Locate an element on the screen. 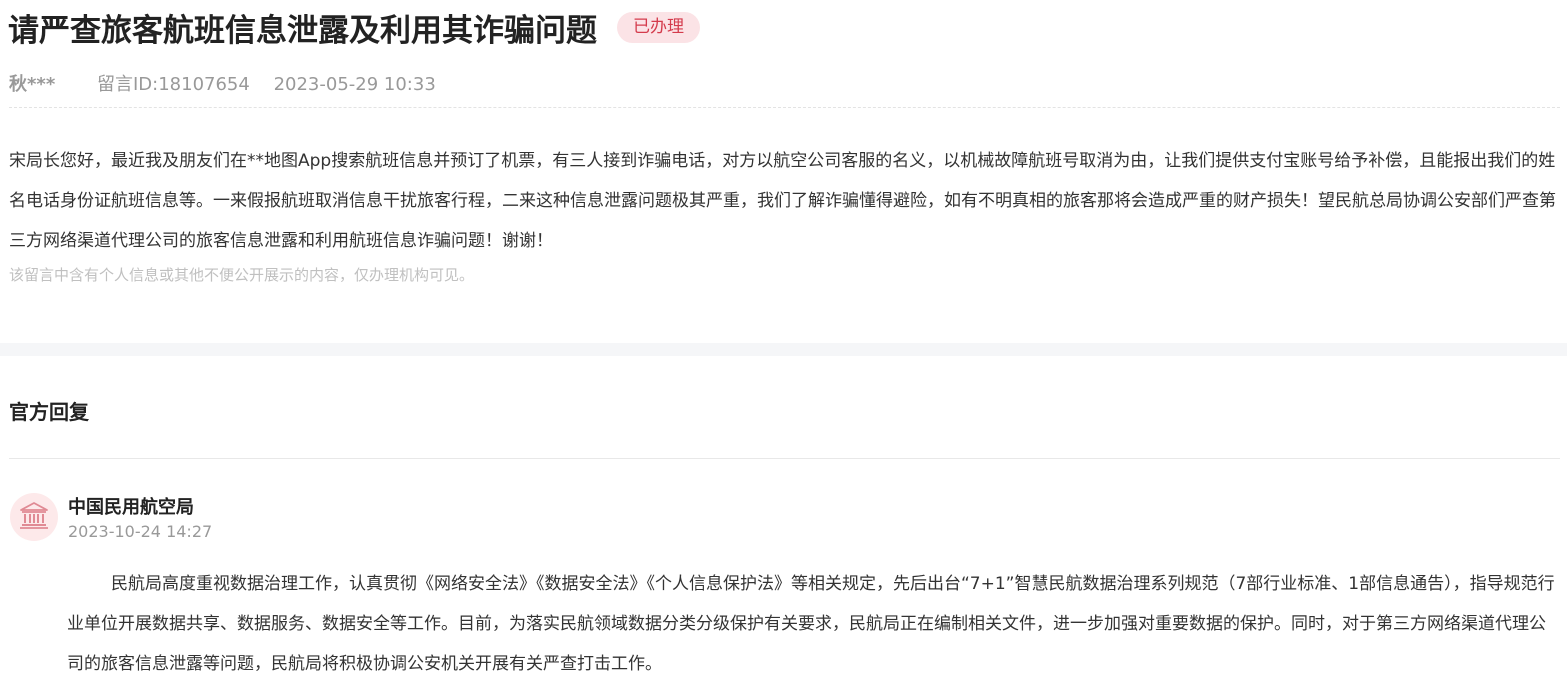 The image size is (1567, 684). government-building-icon is located at coordinates (34, 517).